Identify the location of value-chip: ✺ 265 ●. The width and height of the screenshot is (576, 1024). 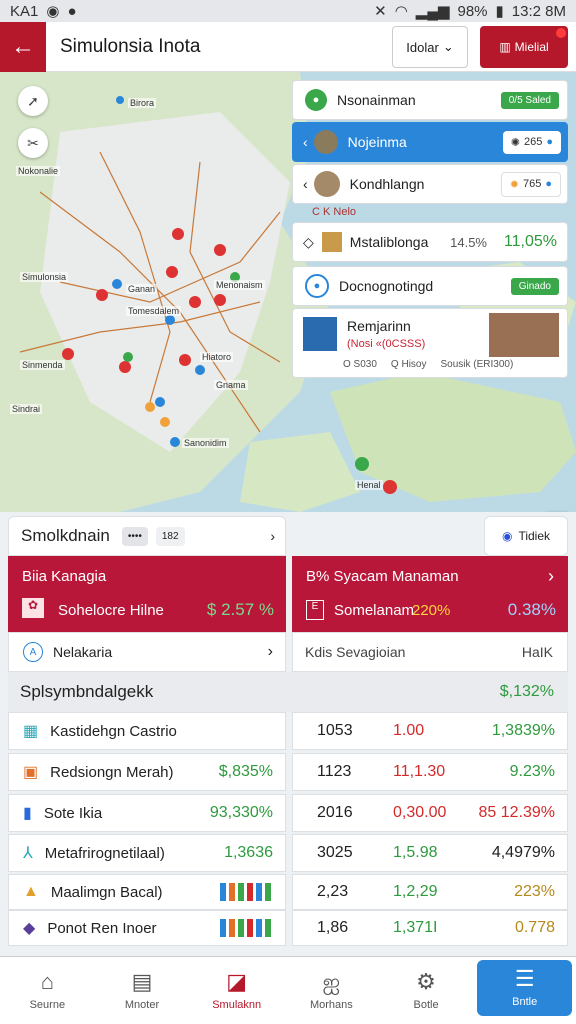
(531, 142).